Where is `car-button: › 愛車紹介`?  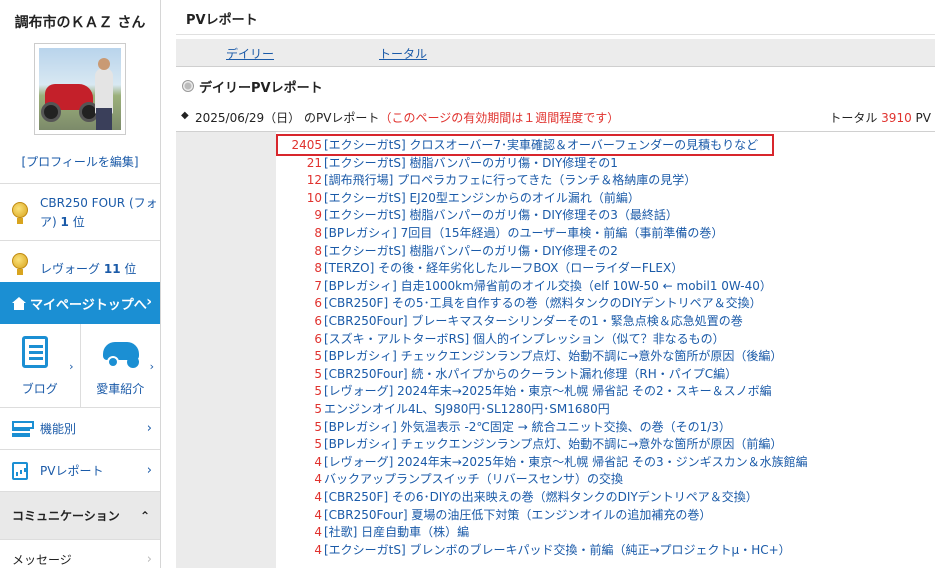 car-button: › 愛車紹介 is located at coordinates (121, 365).